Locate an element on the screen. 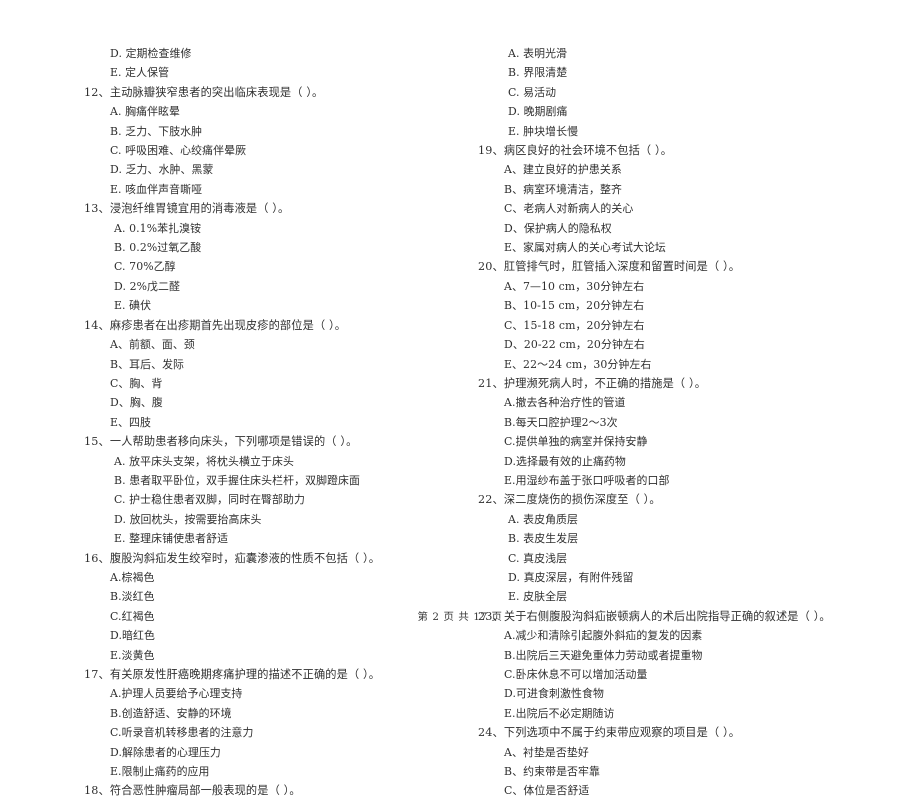 The height and width of the screenshot is (801, 920). option-line: D. 真皮深层，有附件残留 is located at coordinates (571, 577).